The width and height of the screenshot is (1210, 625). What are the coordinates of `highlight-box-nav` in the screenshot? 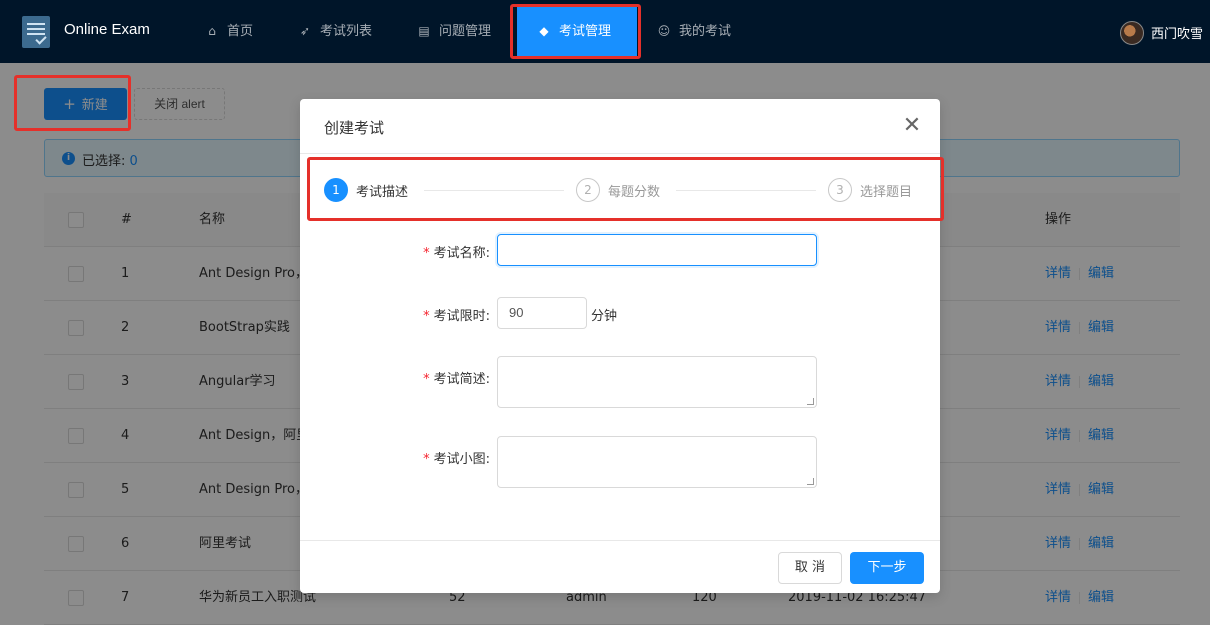 It's located at (575, 31).